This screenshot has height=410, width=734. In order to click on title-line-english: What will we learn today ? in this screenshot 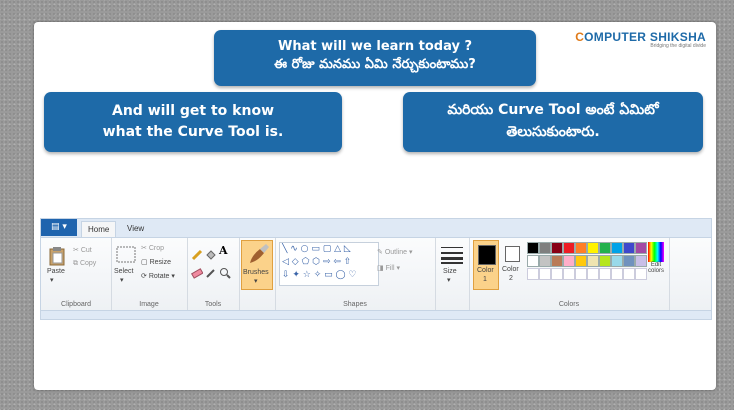, I will do `click(375, 46)`.